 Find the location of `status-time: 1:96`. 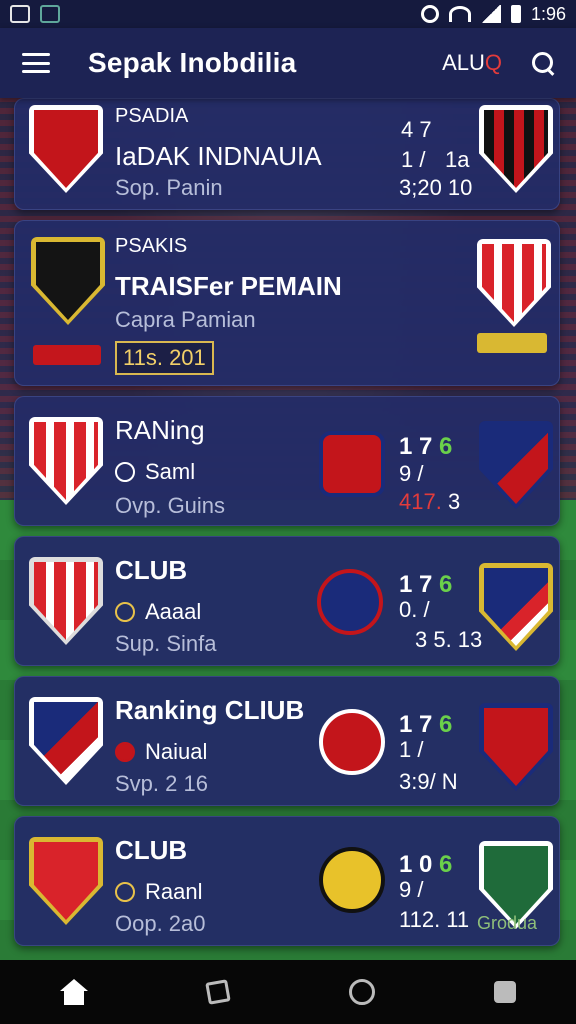

status-time: 1:96 is located at coordinates (548, 13).